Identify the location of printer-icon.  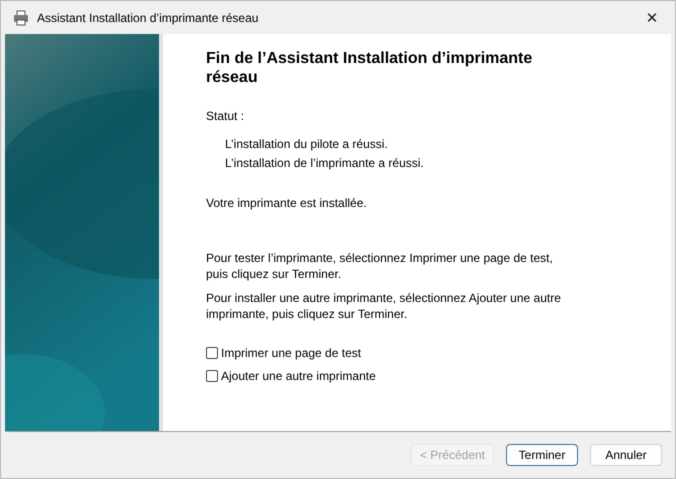
(21, 18).